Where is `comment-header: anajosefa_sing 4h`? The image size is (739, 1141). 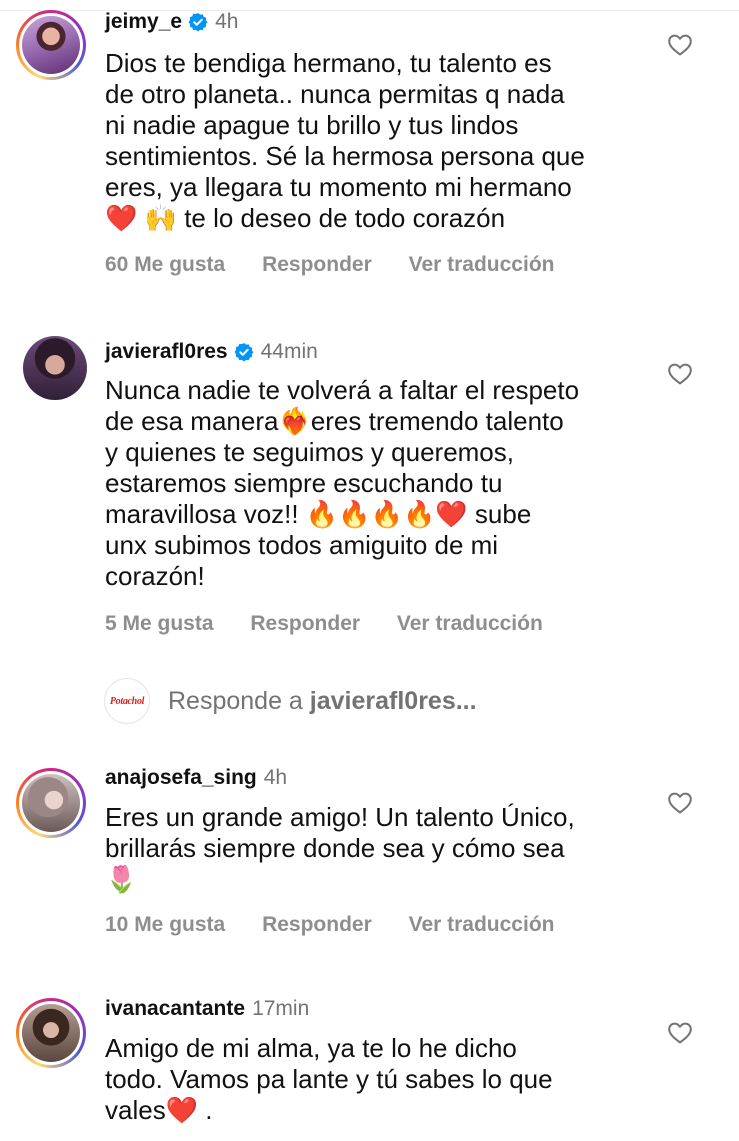 comment-header: anajosefa_sing 4h is located at coordinates (196, 778).